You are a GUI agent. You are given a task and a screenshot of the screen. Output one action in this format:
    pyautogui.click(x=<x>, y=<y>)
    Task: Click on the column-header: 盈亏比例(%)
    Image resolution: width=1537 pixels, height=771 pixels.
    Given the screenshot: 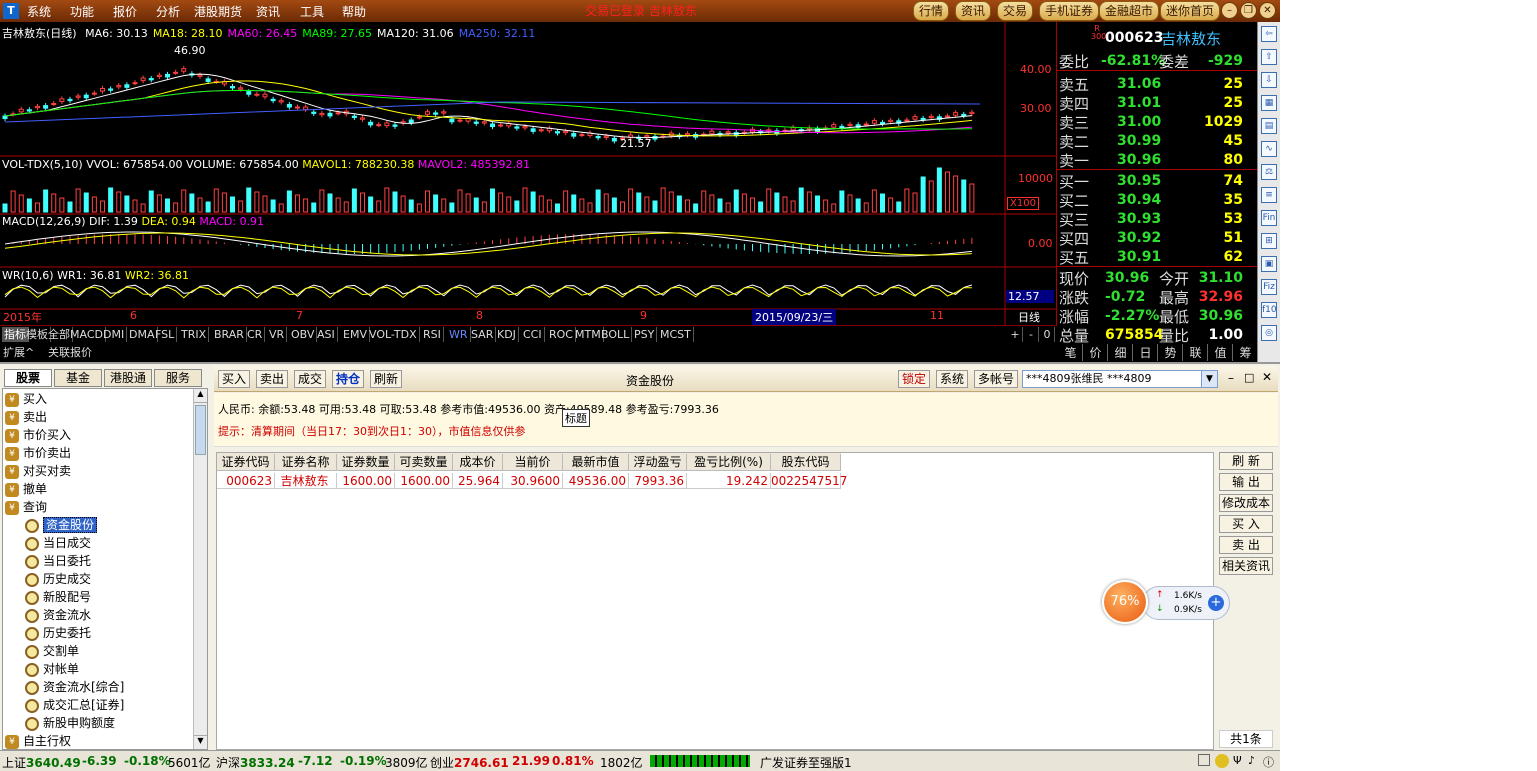 What is the action you would take?
    pyautogui.click(x=729, y=462)
    